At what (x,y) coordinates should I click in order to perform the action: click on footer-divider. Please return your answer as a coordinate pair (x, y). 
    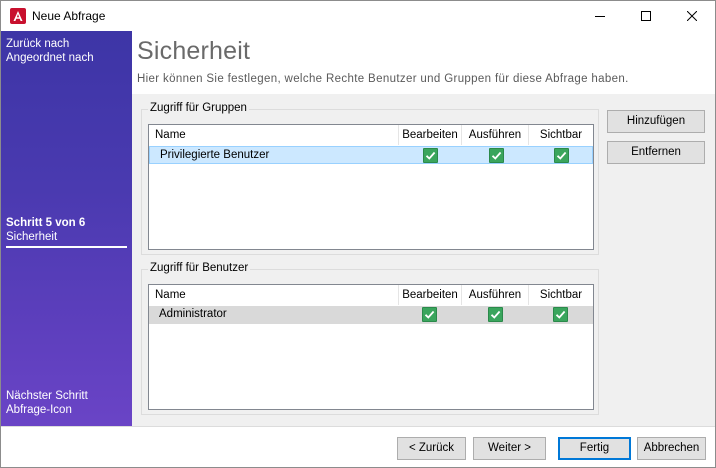
    Looking at the image, I should click on (358, 426).